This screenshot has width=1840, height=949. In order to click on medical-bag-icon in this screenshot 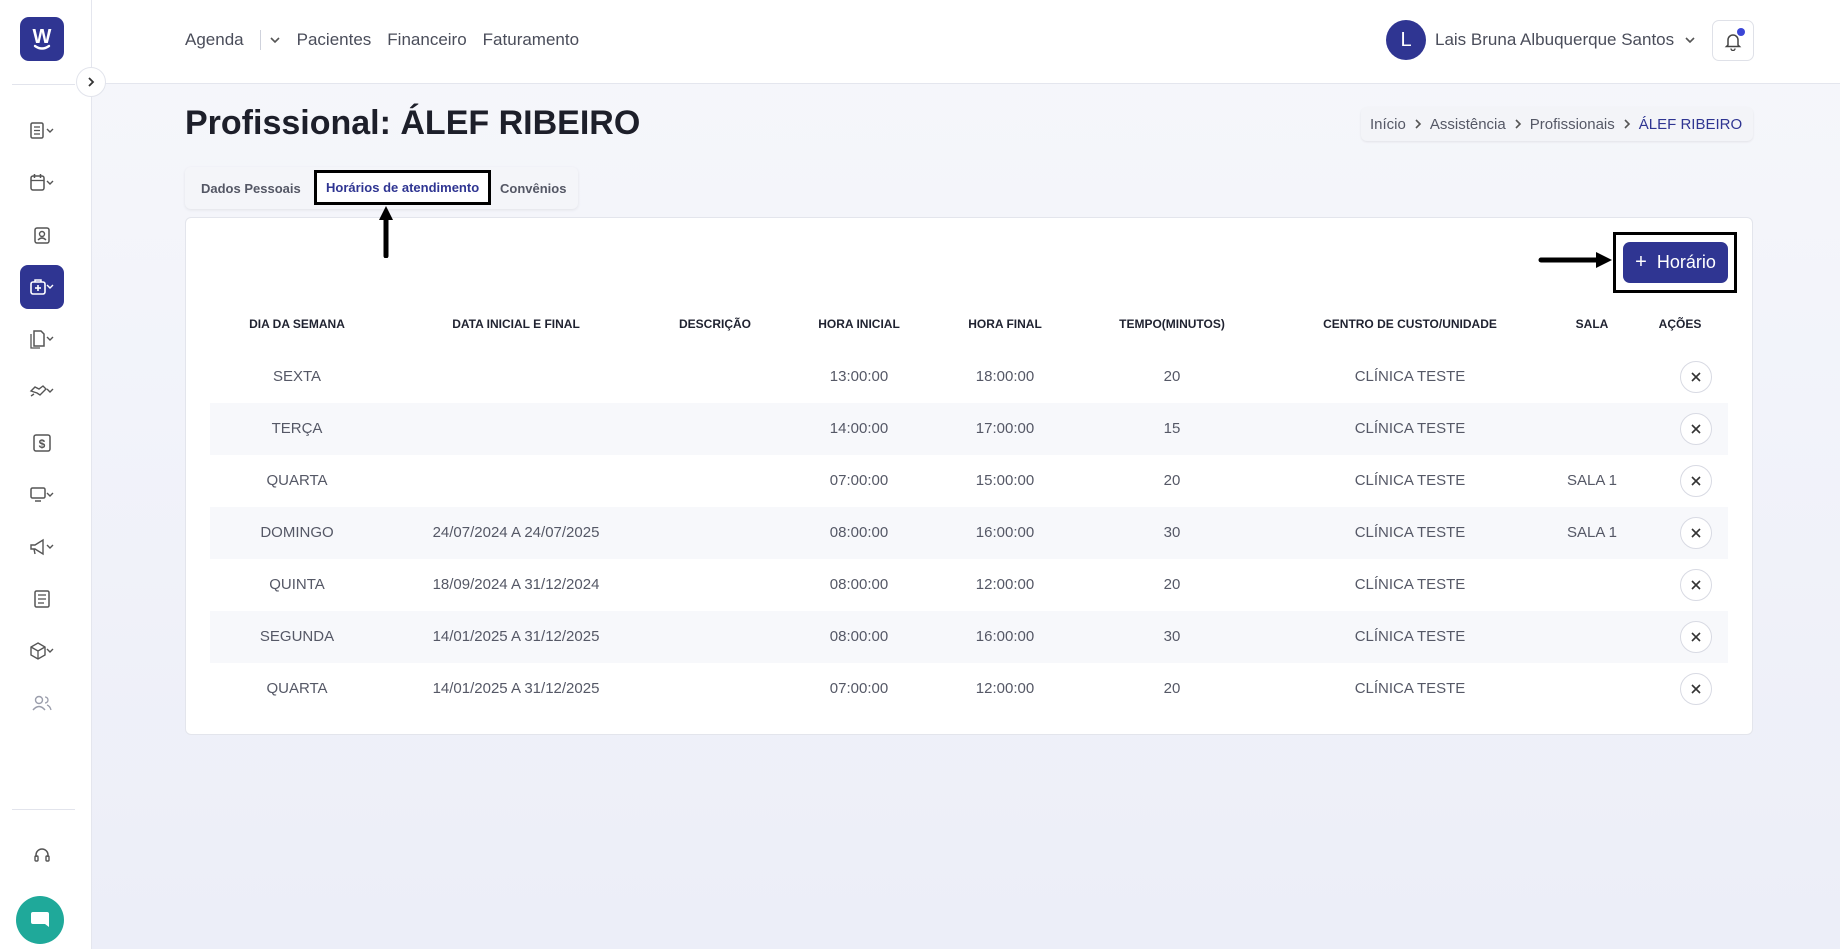, I will do `click(42, 287)`.